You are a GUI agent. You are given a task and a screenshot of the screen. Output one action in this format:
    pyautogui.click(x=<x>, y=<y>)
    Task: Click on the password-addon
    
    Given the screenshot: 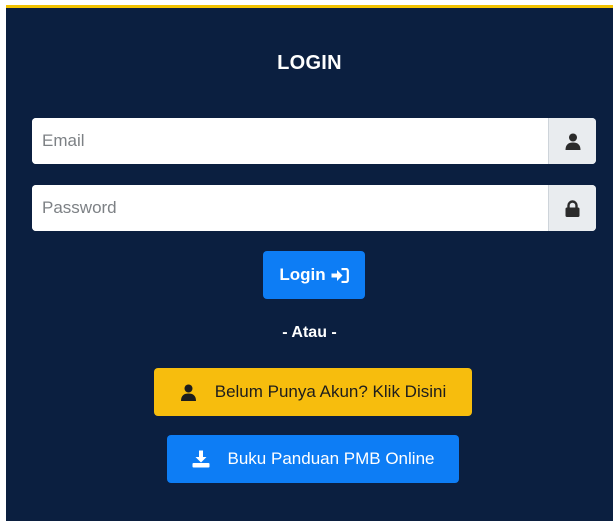 What is the action you would take?
    pyautogui.click(x=572, y=208)
    